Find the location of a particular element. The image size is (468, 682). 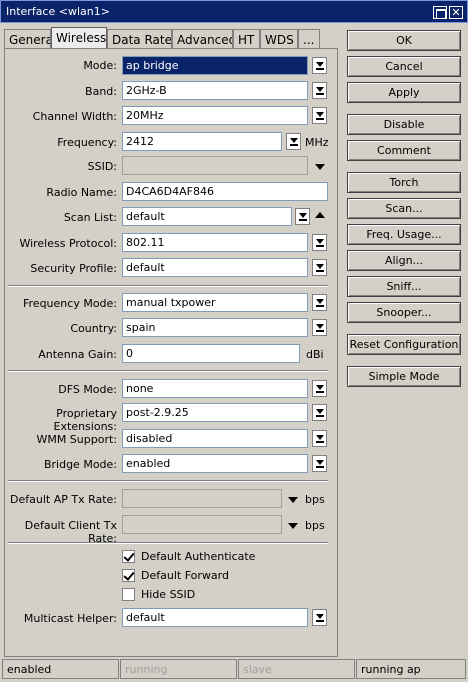

band-select: 2GHz-B is located at coordinates (215, 90).